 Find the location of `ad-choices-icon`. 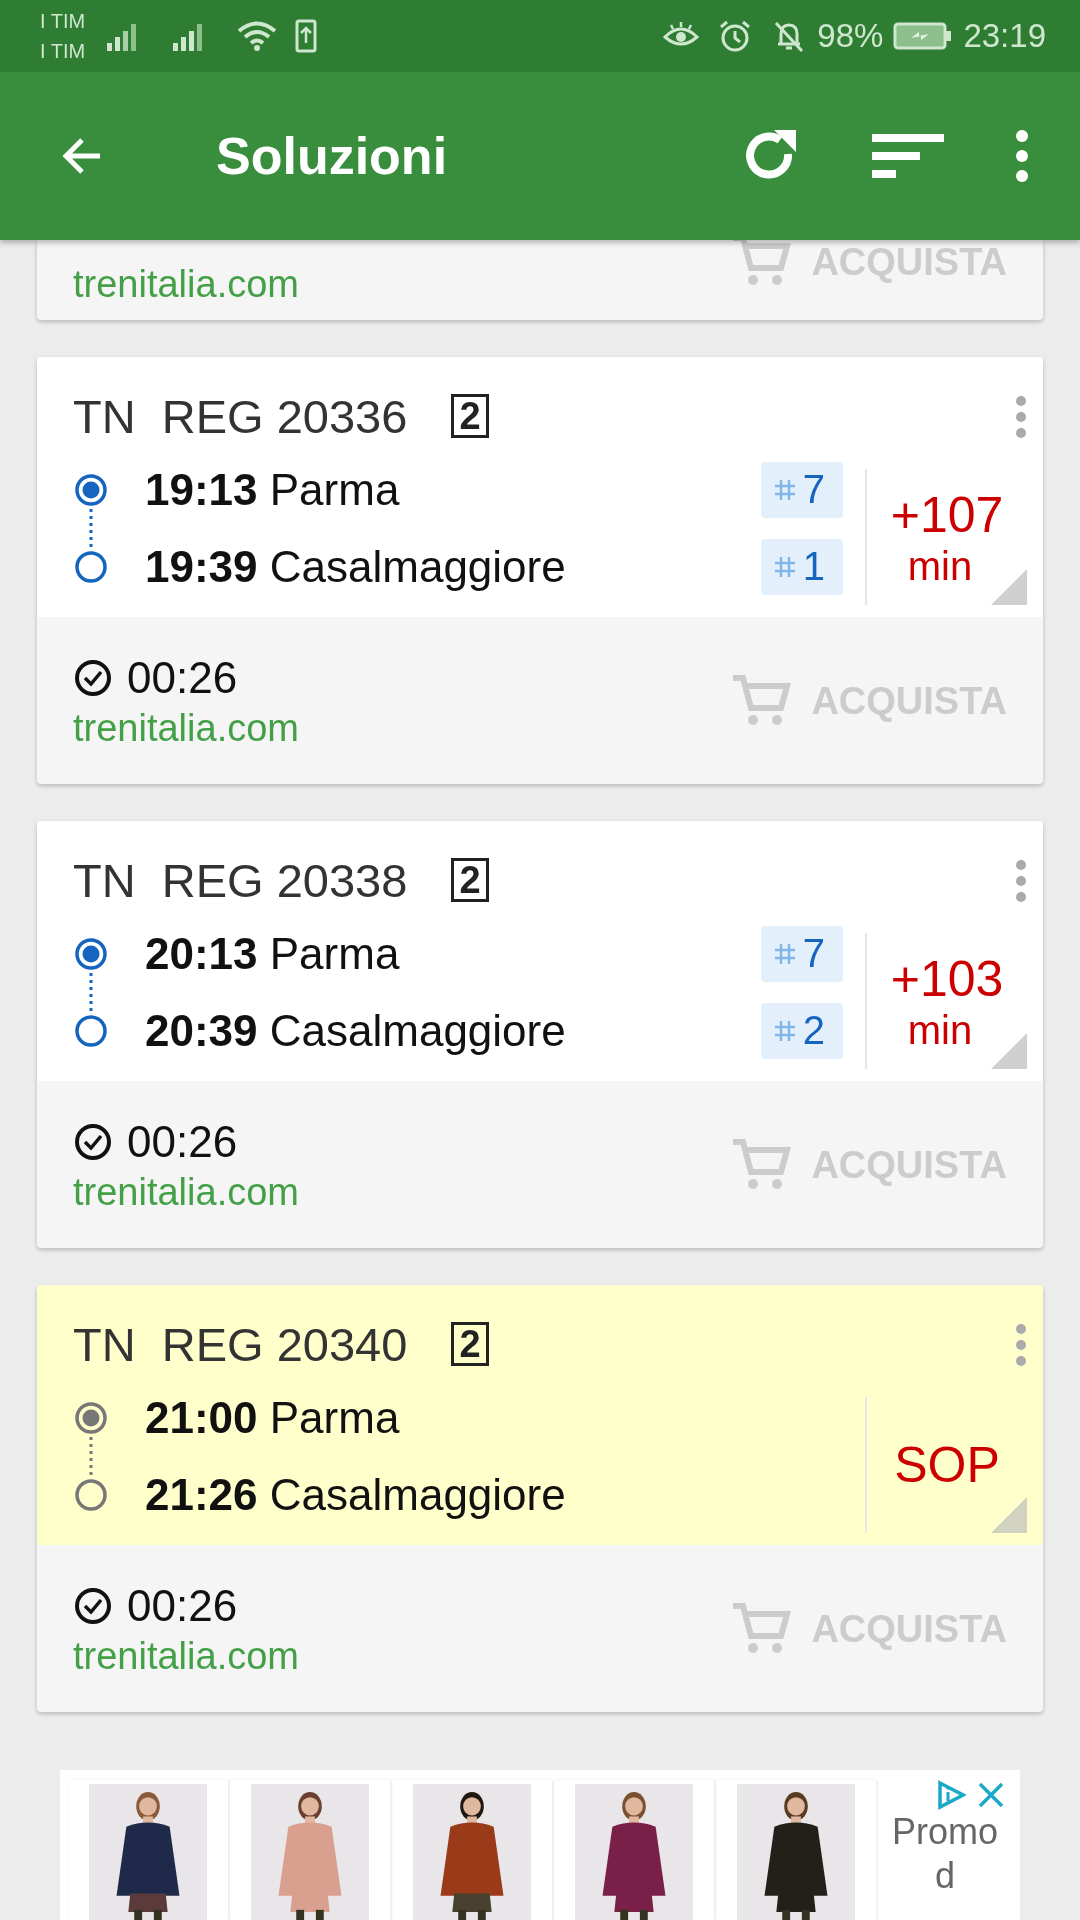

ad-choices-icon is located at coordinates (951, 1795).